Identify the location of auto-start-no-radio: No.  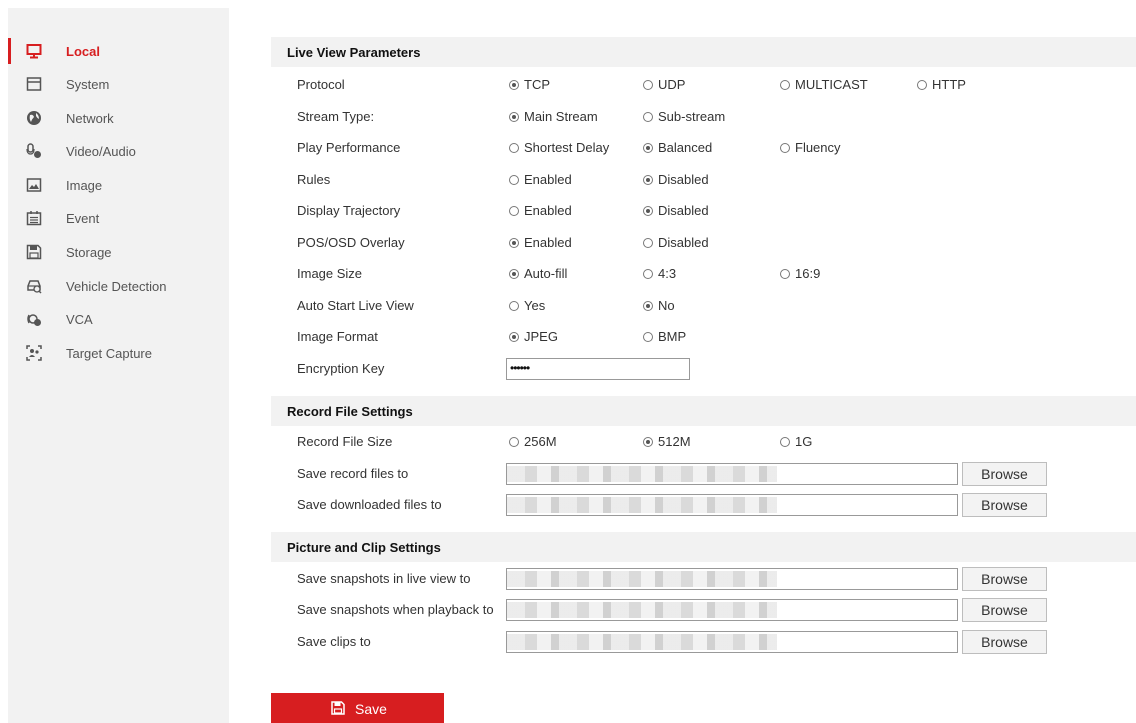
(659, 305).